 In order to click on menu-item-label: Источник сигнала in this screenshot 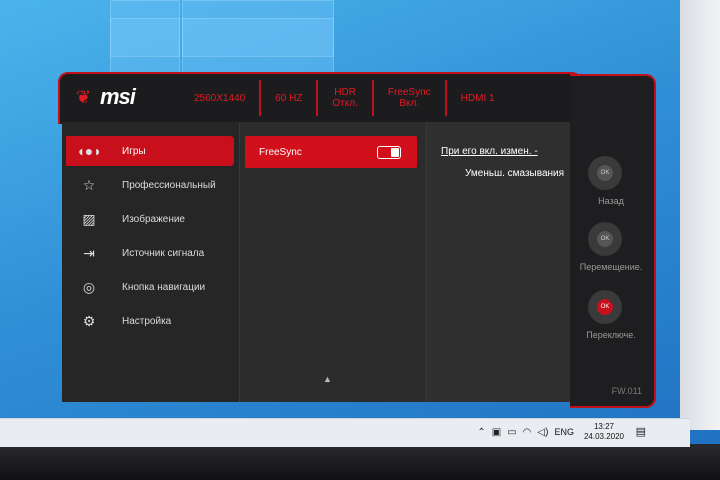, I will do `click(163, 253)`.